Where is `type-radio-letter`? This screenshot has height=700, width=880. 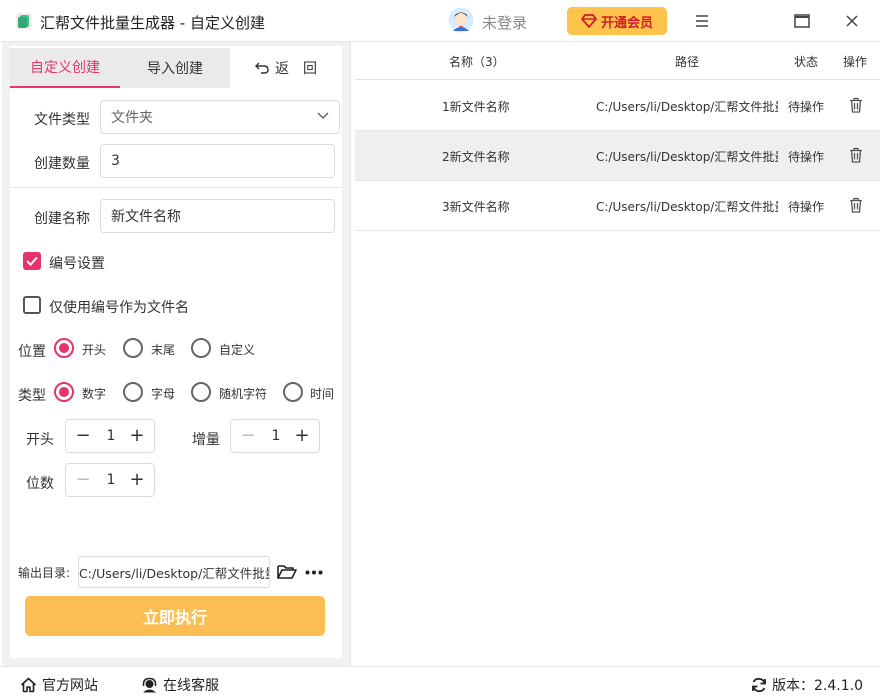 type-radio-letter is located at coordinates (133, 392).